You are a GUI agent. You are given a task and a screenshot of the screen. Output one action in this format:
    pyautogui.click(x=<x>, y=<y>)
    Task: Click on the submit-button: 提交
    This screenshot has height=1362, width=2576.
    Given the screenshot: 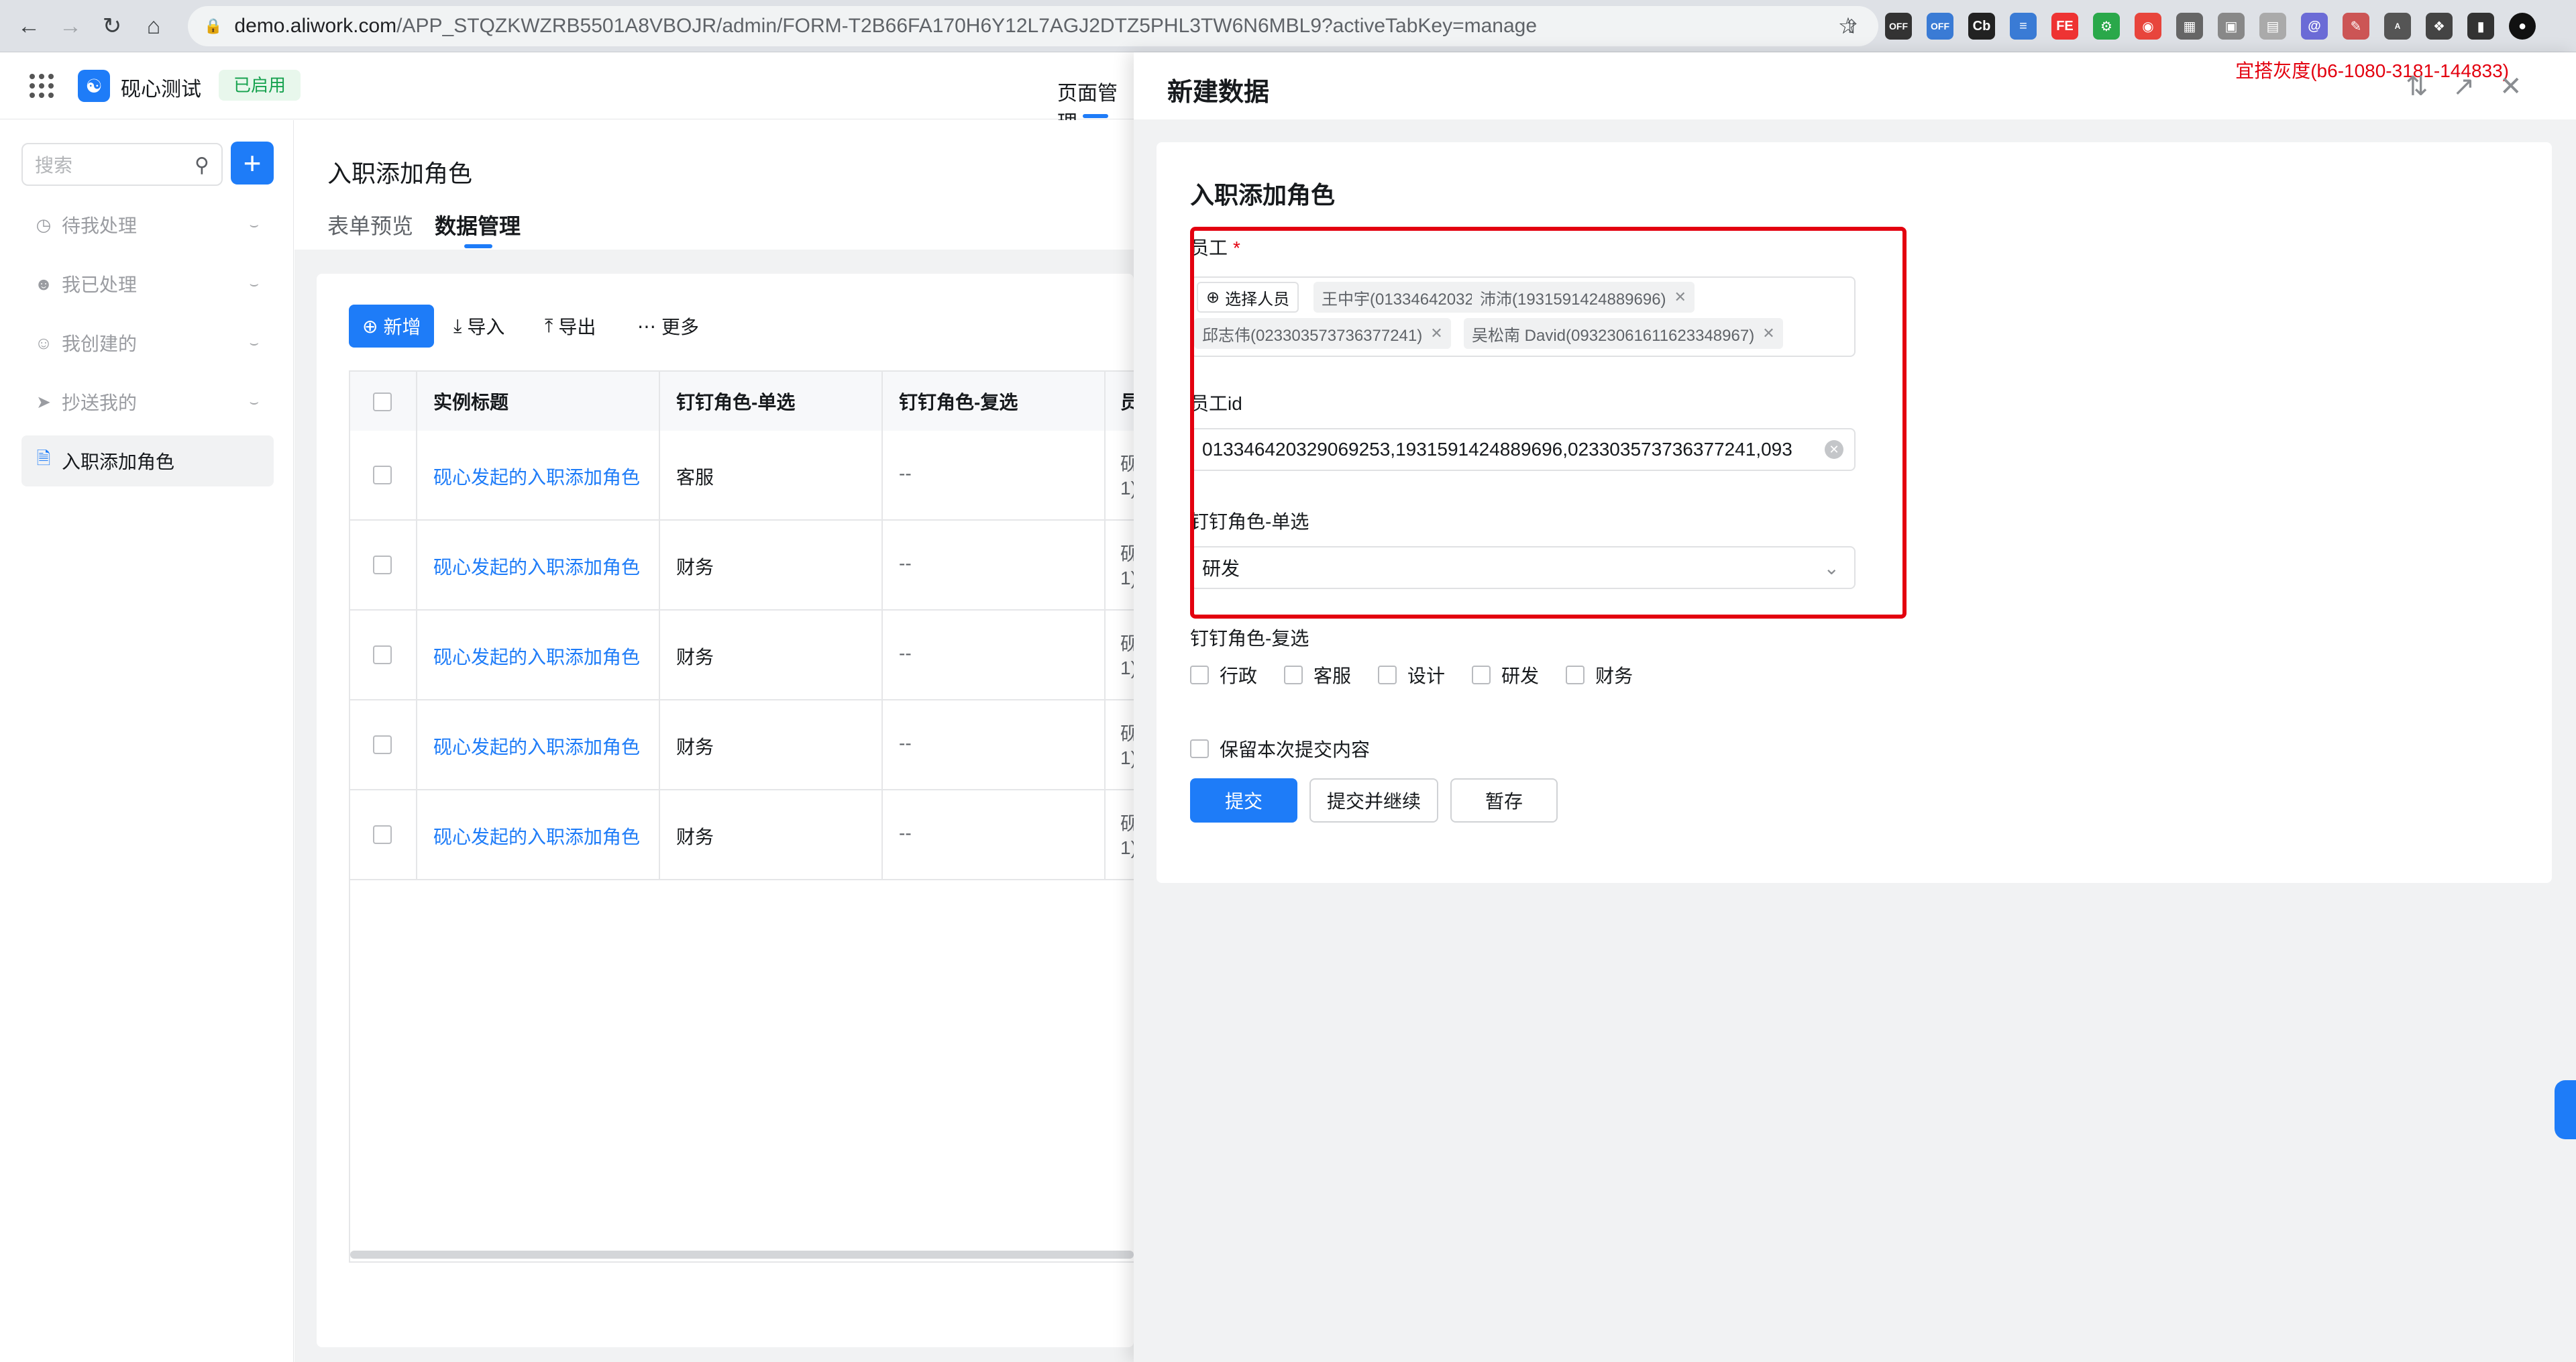 What is the action you would take?
    pyautogui.click(x=1243, y=801)
    